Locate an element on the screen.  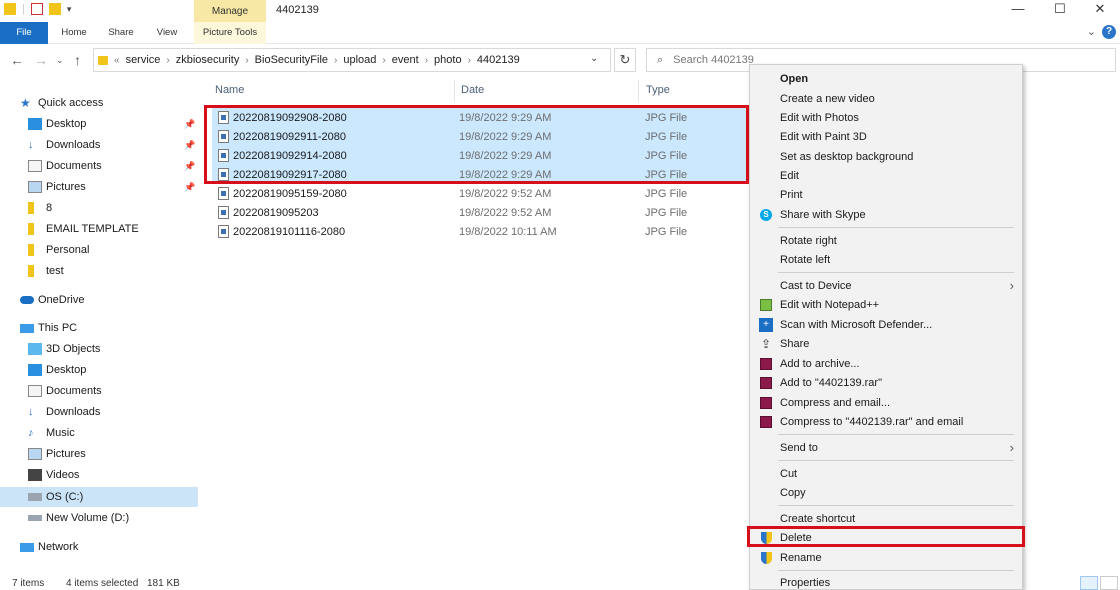
defender-shield-icon: + is located at coordinates (766, 324).